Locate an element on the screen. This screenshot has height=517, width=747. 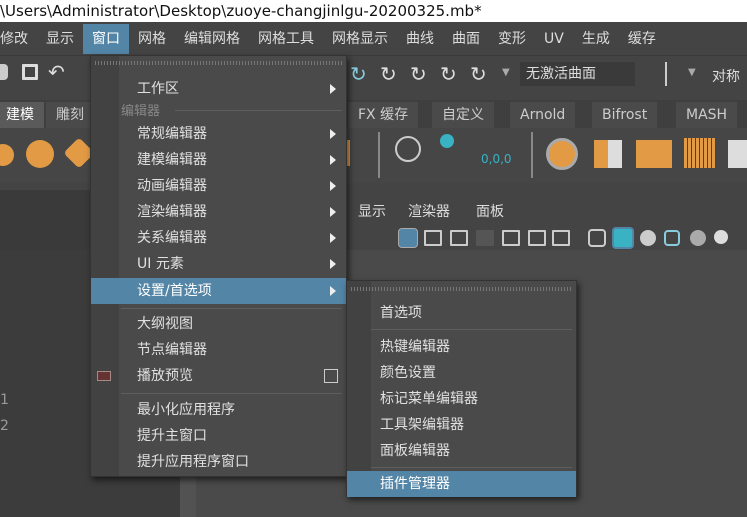
shelf-sphere-icon is located at coordinates (7, 155).